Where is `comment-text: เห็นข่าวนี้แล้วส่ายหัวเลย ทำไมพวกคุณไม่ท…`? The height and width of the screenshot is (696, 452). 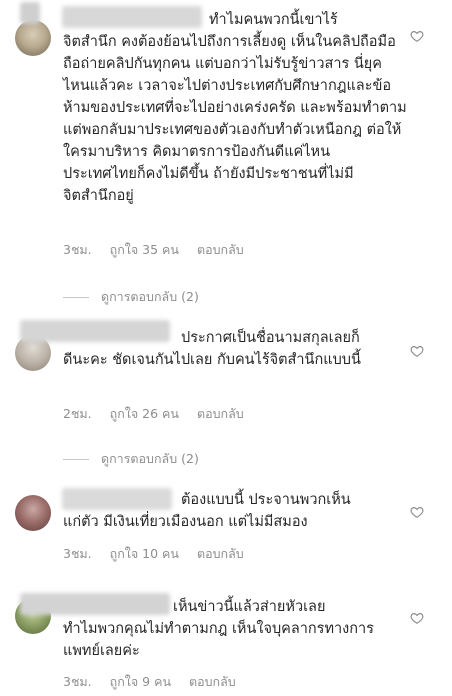
comment-text: เห็นข่าวนี้แล้วส่ายหัวเลย ทำไมพวกคุณไม่ท… is located at coordinates (235, 629).